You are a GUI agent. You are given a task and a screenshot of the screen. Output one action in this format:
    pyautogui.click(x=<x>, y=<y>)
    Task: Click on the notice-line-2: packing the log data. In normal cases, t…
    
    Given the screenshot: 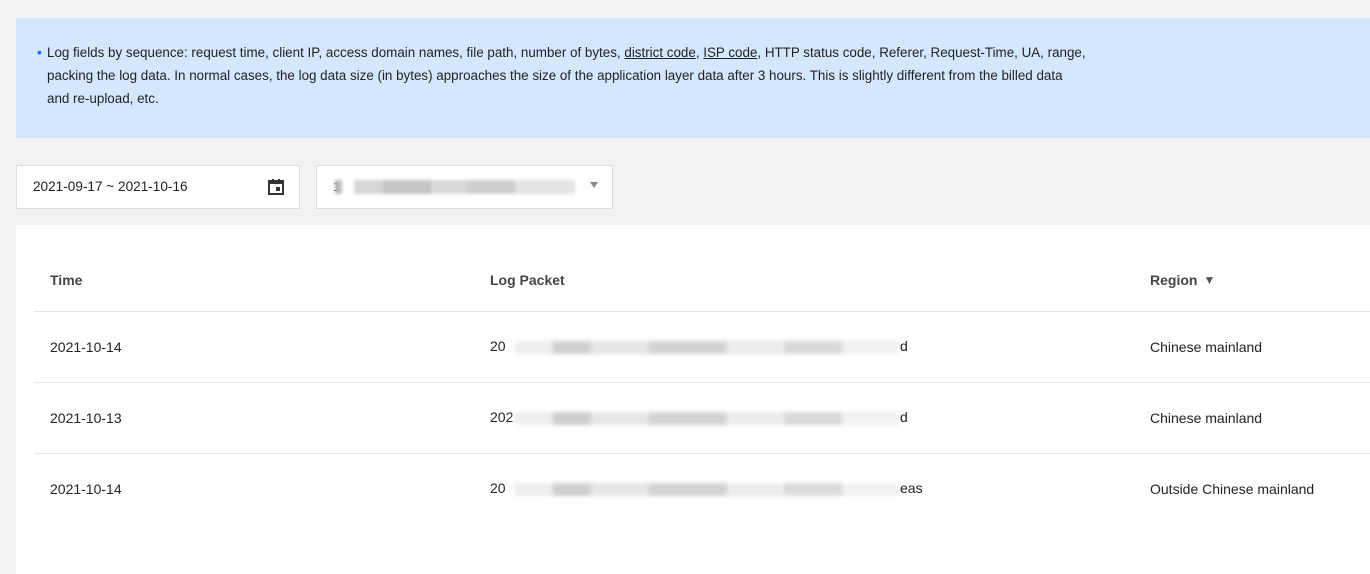 What is the action you would take?
    pyautogui.click(x=555, y=75)
    